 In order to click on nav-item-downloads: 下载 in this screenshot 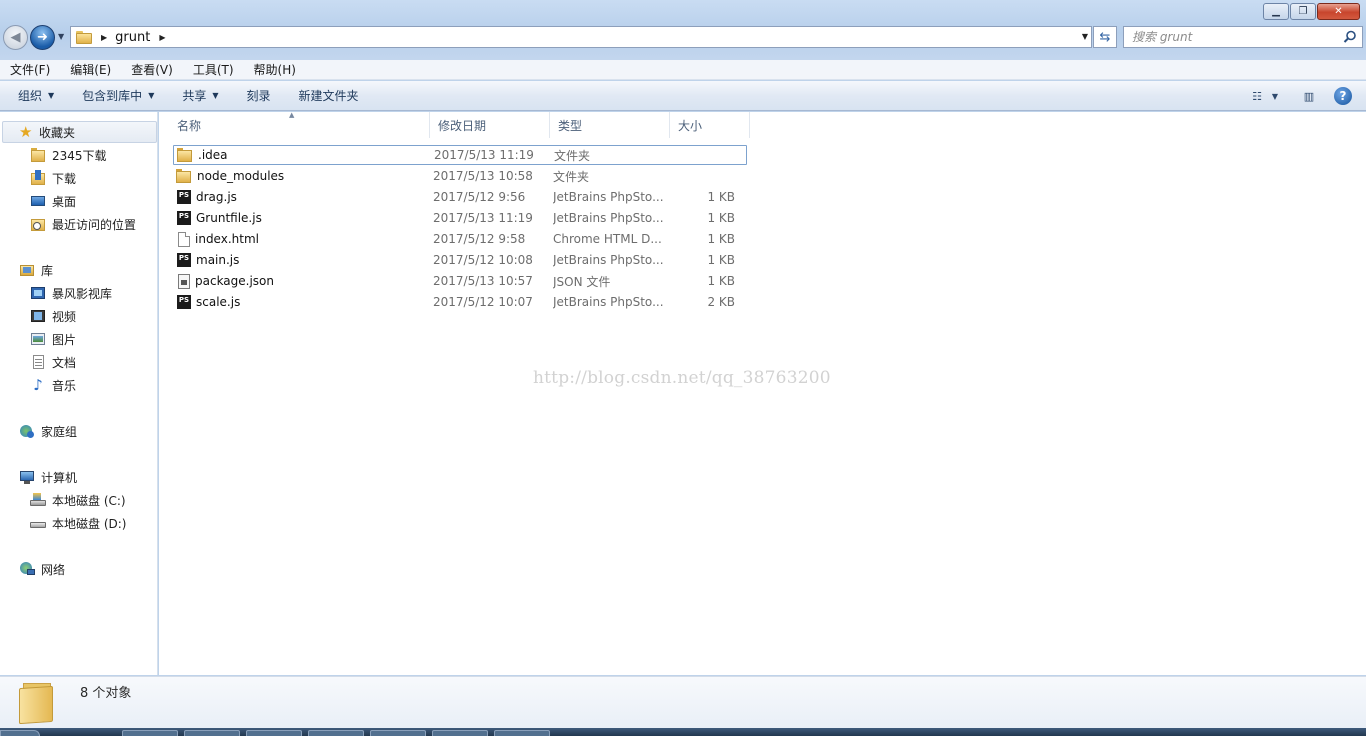, I will do `click(53, 178)`.